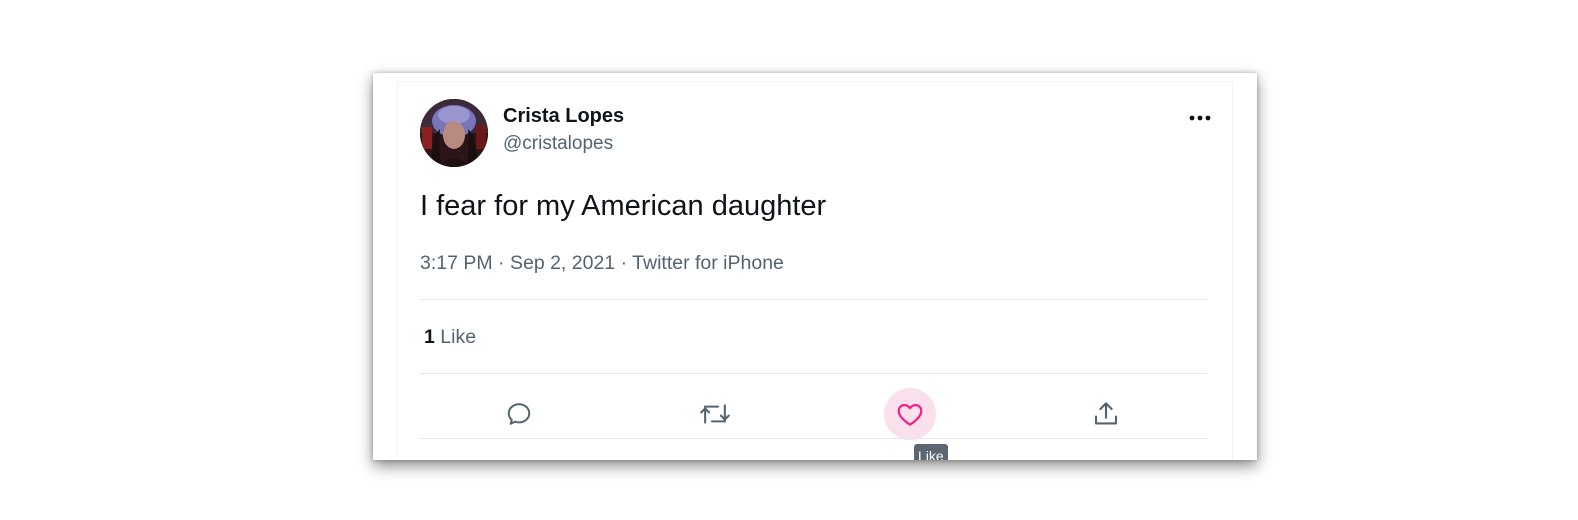  What do you see at coordinates (458, 337) in the screenshot?
I see `likes-label: Like` at bounding box center [458, 337].